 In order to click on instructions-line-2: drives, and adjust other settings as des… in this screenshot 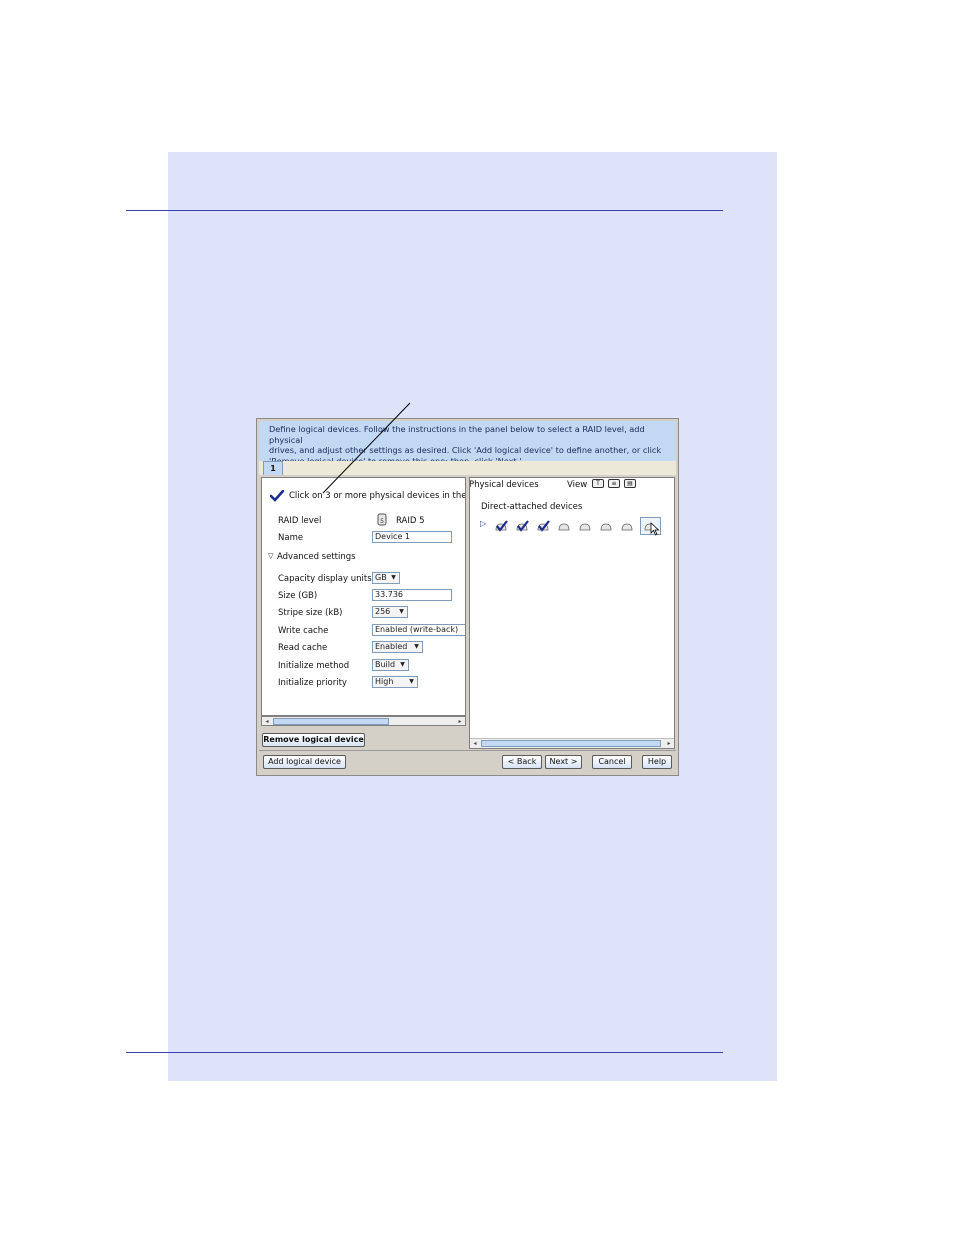, I will do `click(465, 450)`.